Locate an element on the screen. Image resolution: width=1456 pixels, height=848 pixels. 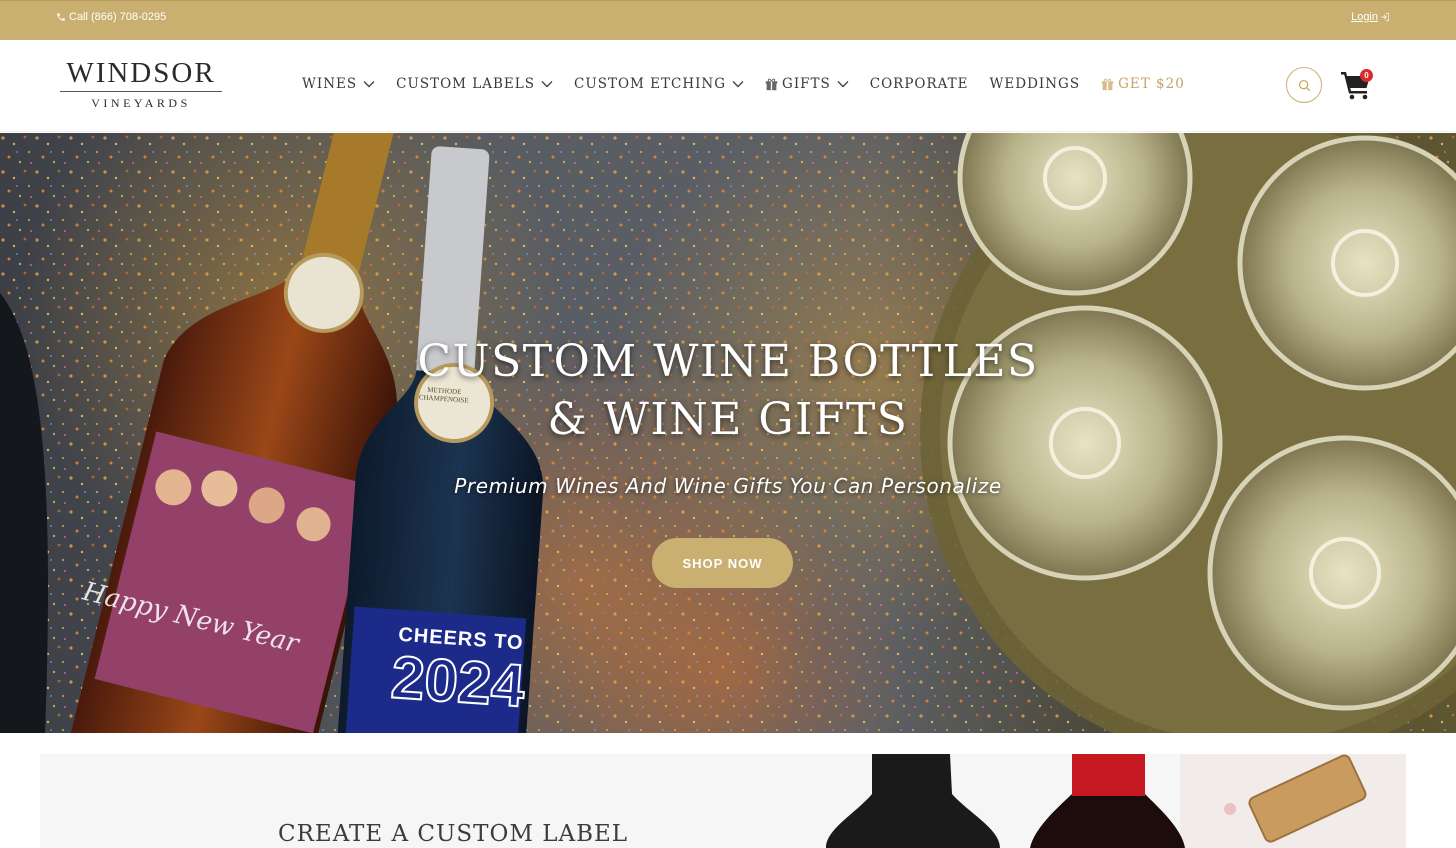
nav-label: CUSTOM LABELS is located at coordinates (465, 84).